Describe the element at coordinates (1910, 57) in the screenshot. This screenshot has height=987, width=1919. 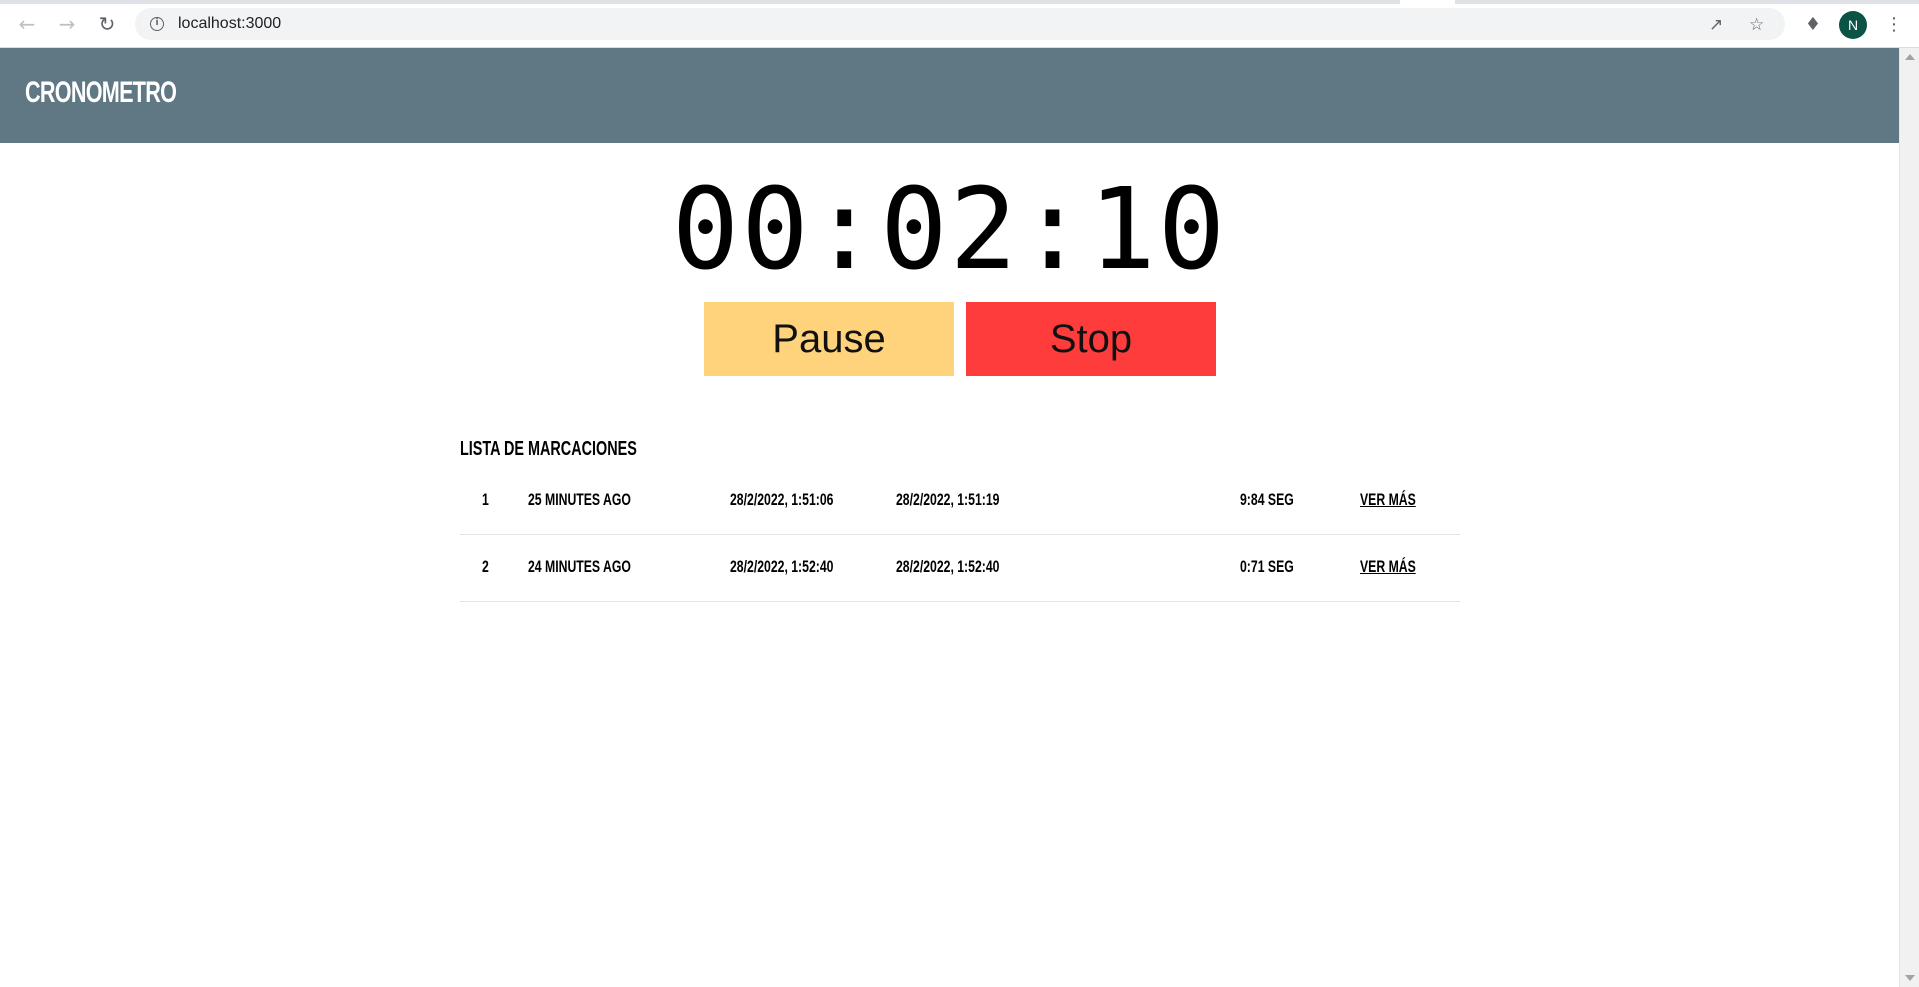
I see `scroll-up-icon` at that location.